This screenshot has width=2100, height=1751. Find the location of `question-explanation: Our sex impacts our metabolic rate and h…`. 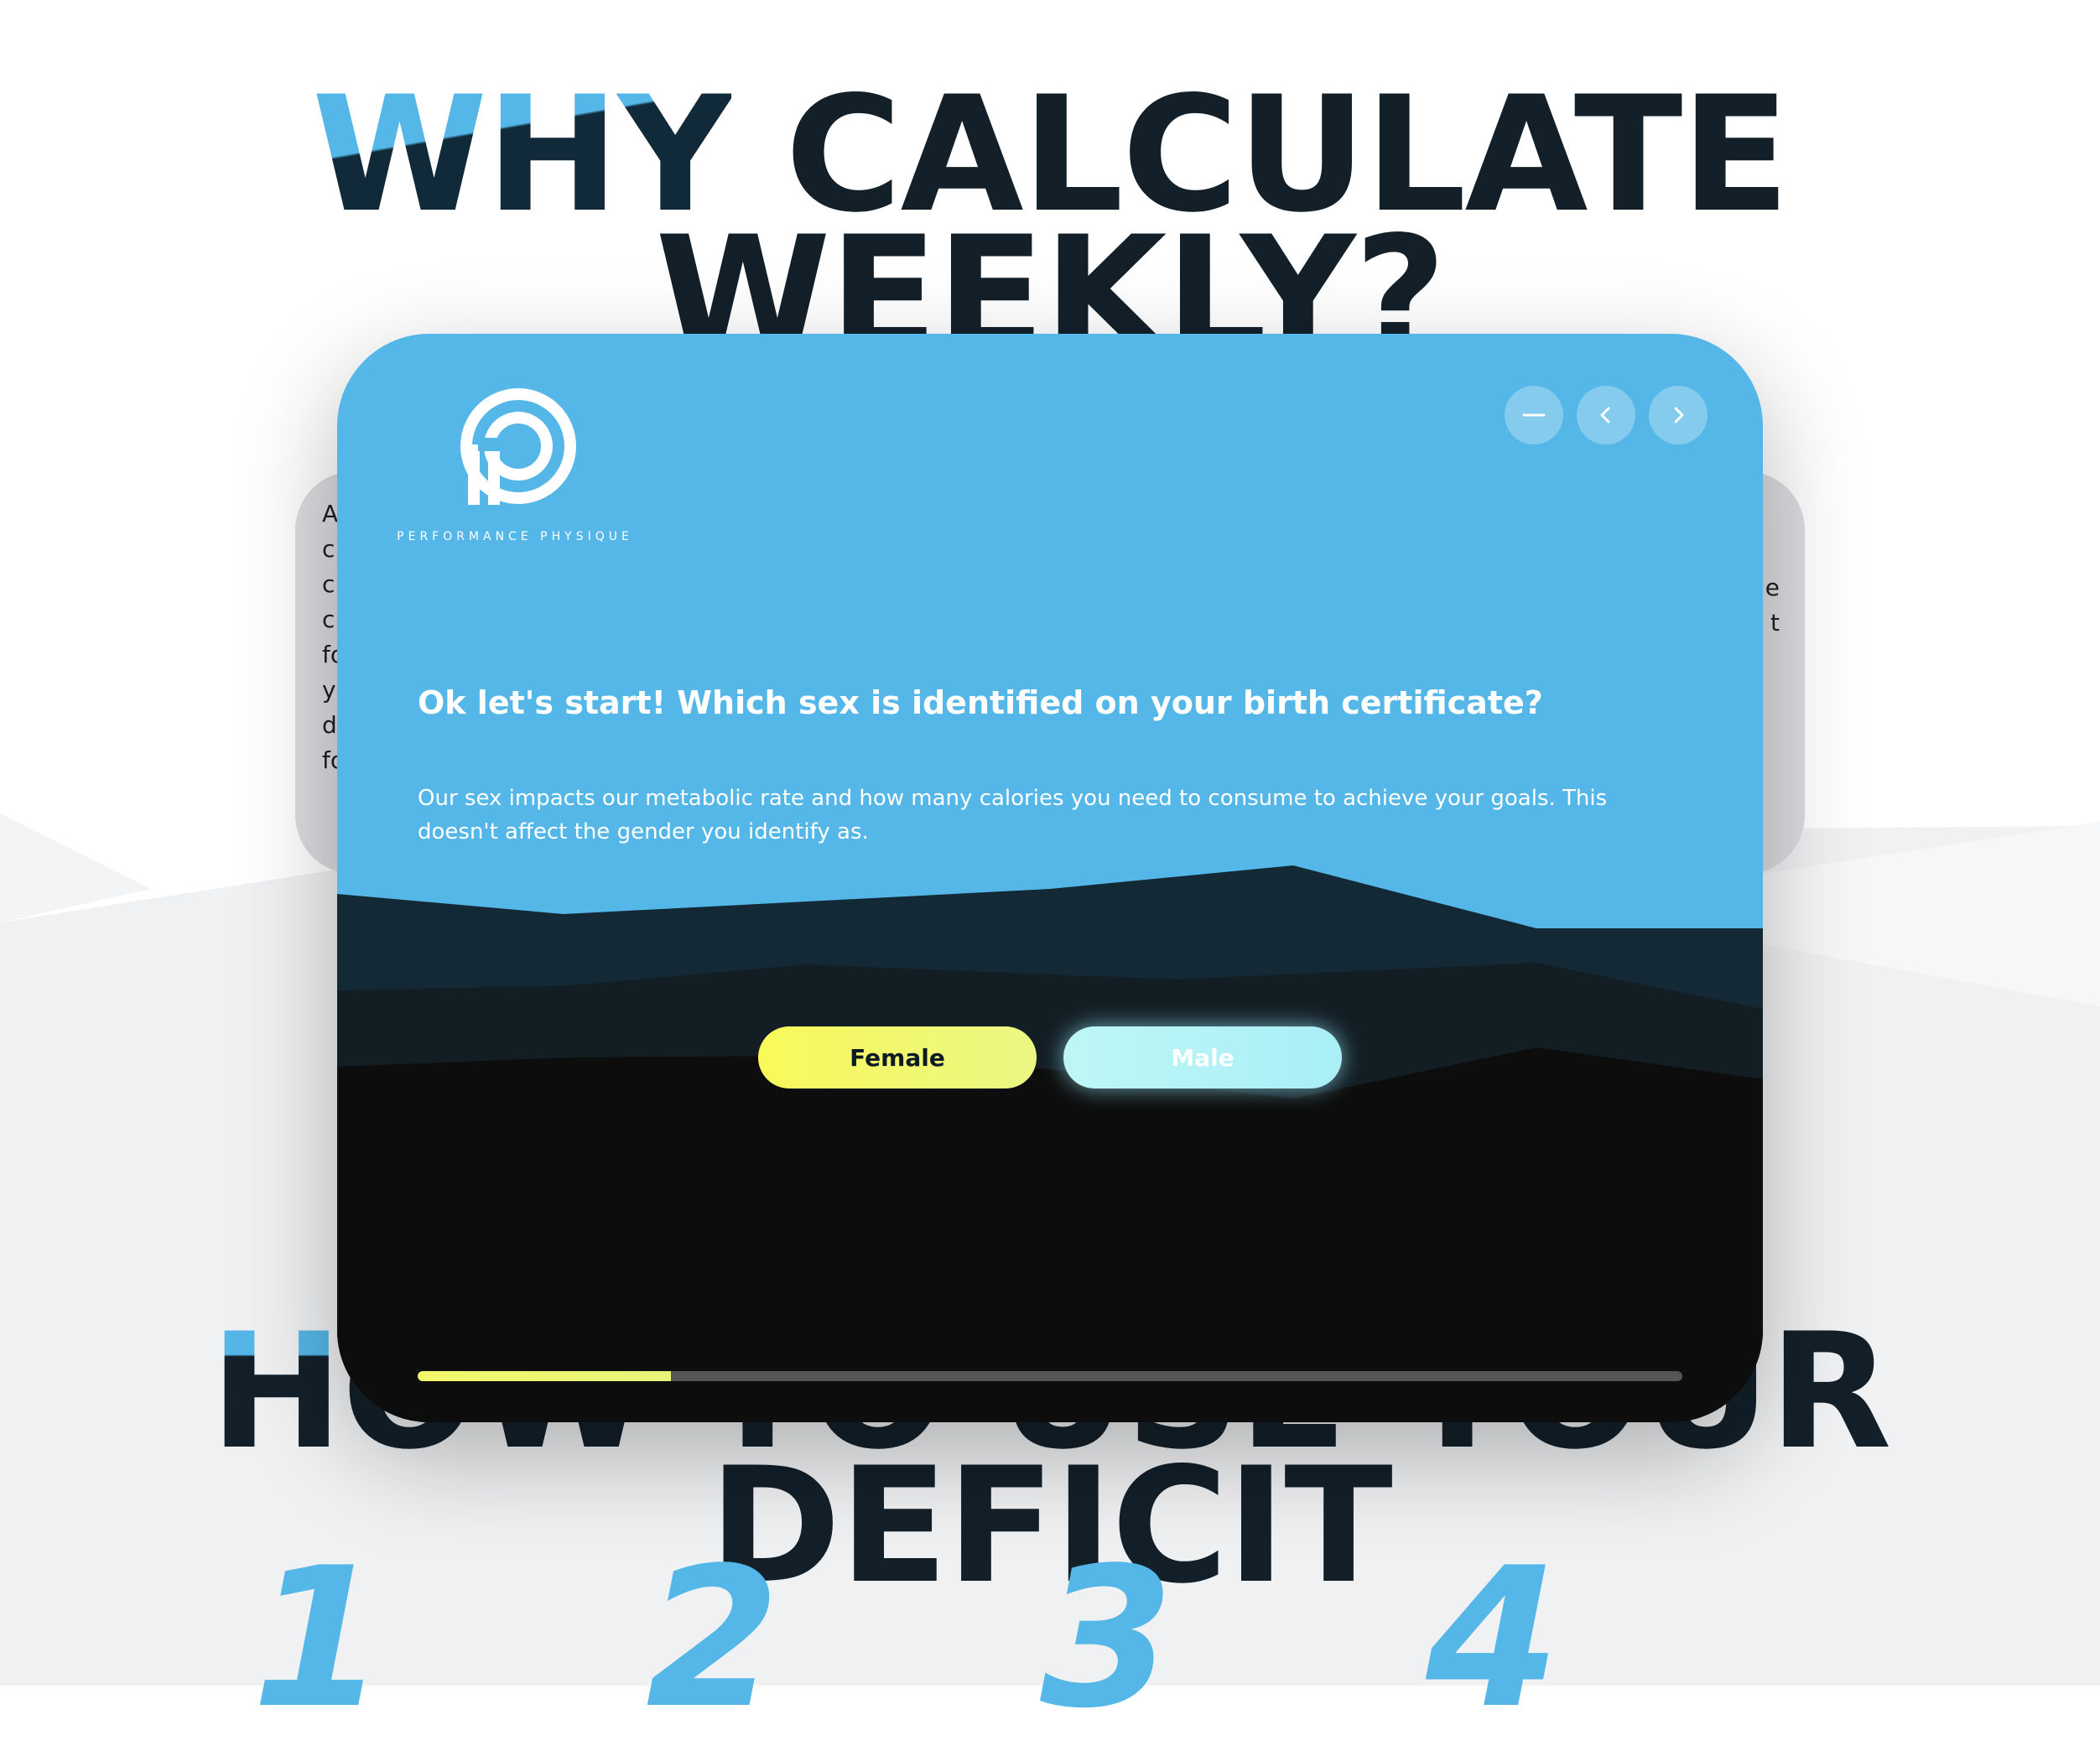

question-explanation: Our sex impacts our metabolic rate and h… is located at coordinates (1013, 815).